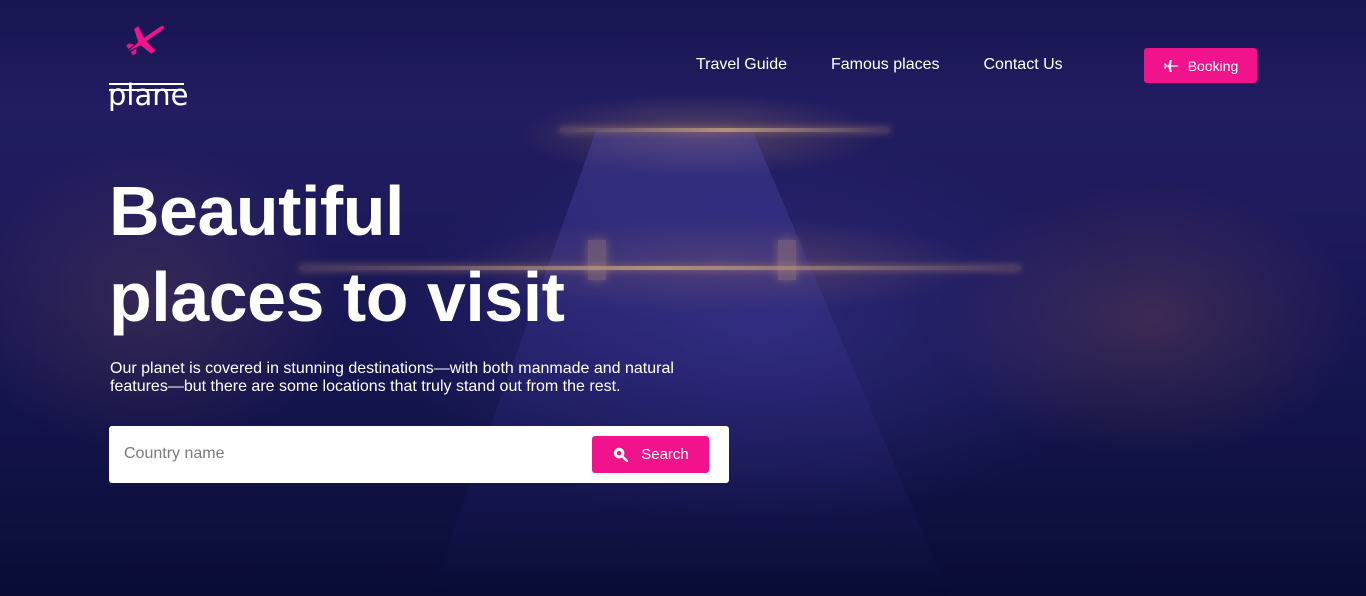 The width and height of the screenshot is (1366, 596). What do you see at coordinates (256, 211) in the screenshot?
I see `headline-line-1: Beautiful` at bounding box center [256, 211].